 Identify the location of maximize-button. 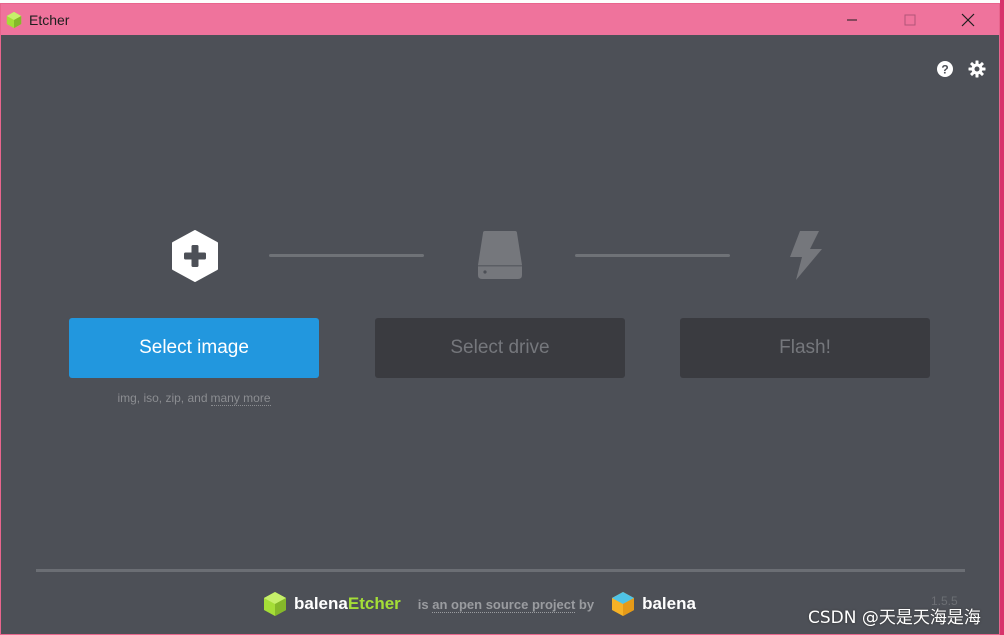
(910, 19).